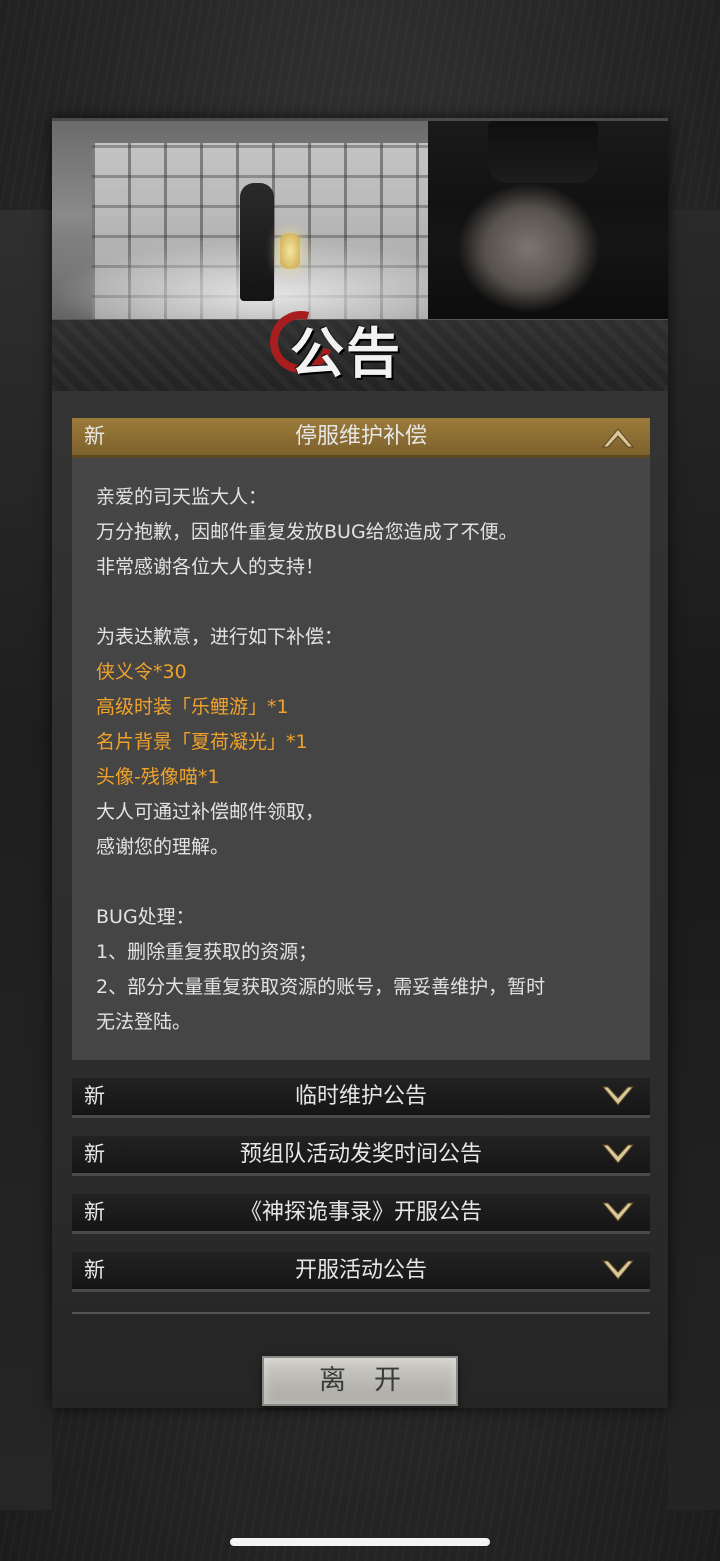  Describe the element at coordinates (346, 353) in the screenshot. I see `banner-title: 公告` at that location.